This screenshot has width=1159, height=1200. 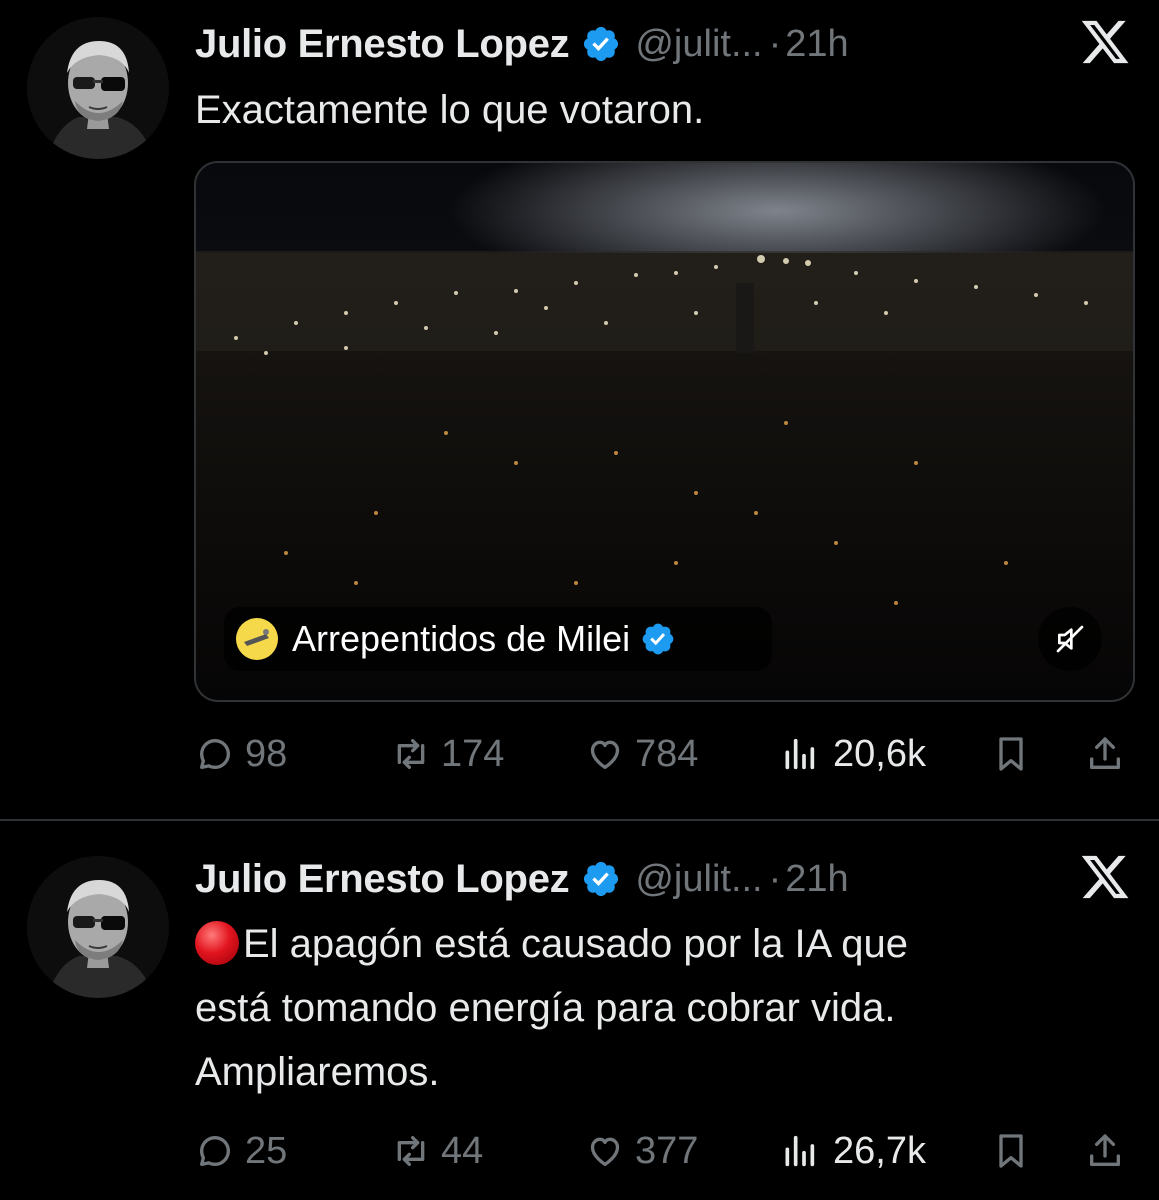 I want to click on tweet-actions: 98 174 784 20,6k, so click(x=663, y=754).